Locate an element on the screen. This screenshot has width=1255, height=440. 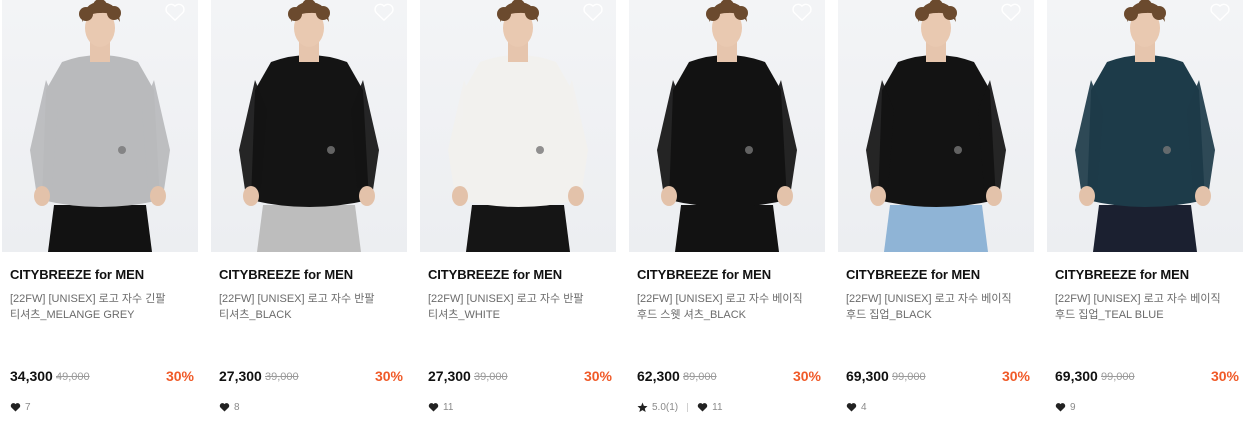
likes: 8 is located at coordinates (229, 407).